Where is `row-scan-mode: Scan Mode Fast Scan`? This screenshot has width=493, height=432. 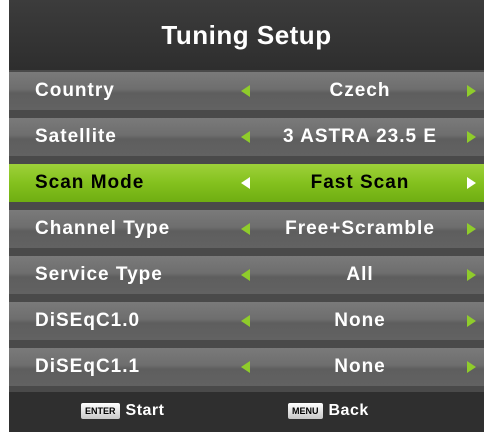
row-scan-mode: Scan Mode Fast Scan is located at coordinates (246, 183).